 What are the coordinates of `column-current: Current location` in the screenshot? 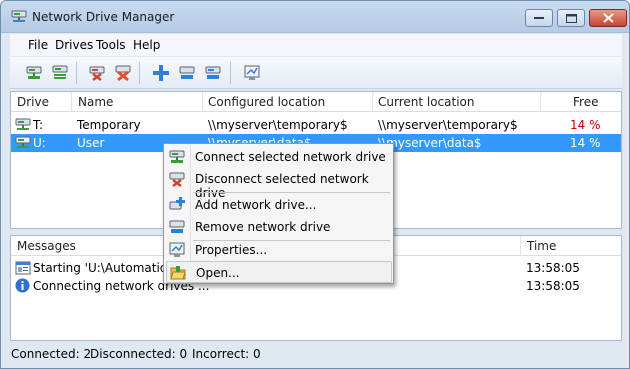 It's located at (457, 102).